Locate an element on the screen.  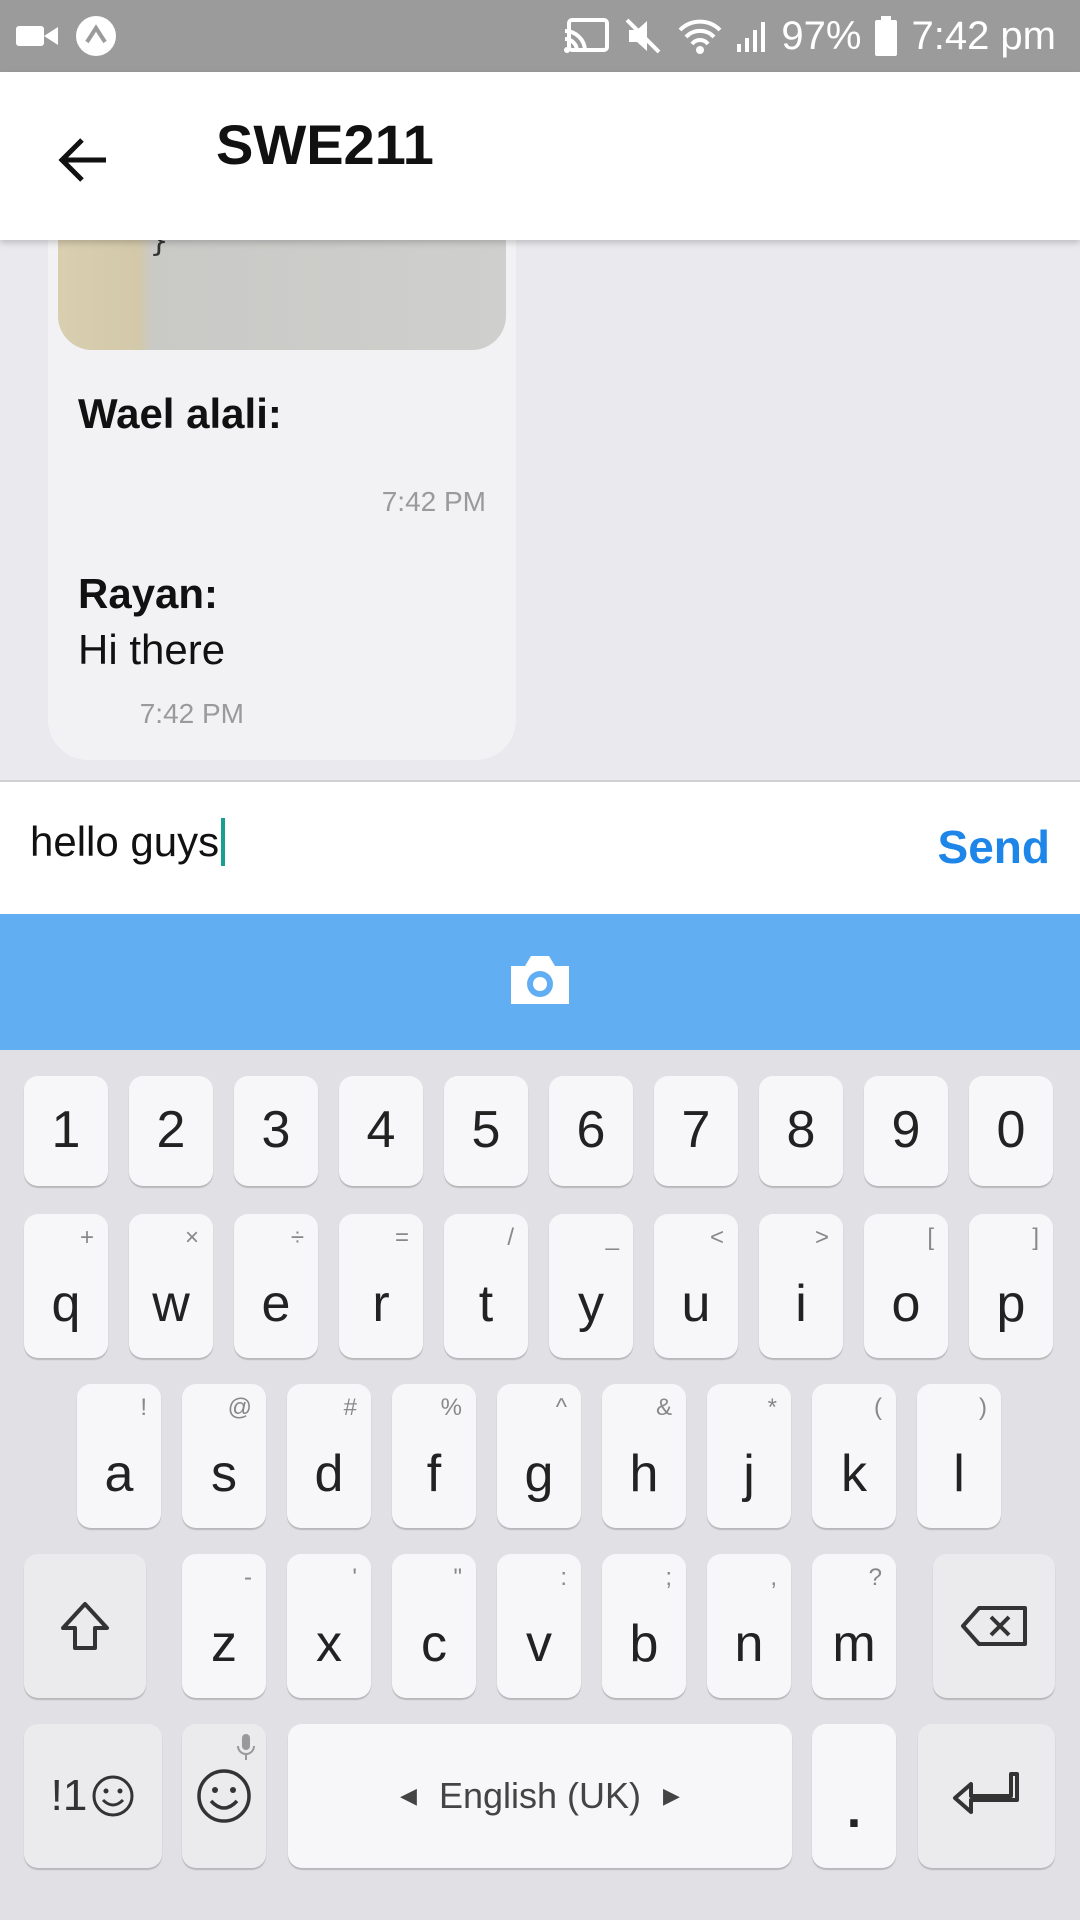
key-label: a is located at coordinates (119, 1474).